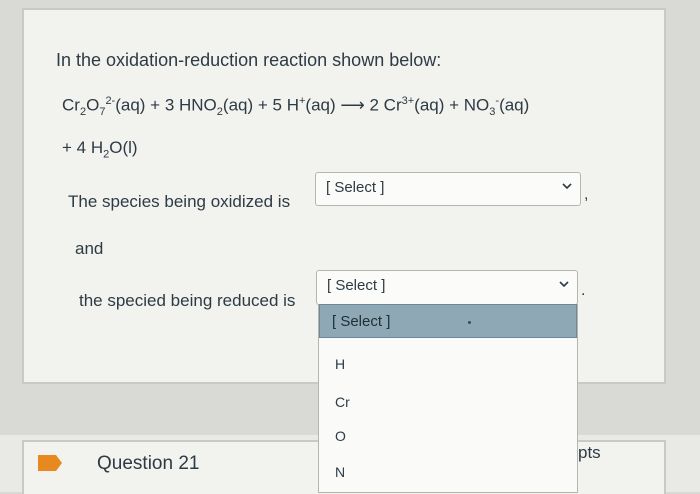 Image resolution: width=700 pixels, height=494 pixels. Describe the element at coordinates (448, 398) in the screenshot. I see `dropdown-menu: [ Select ] H Cr O N` at that location.